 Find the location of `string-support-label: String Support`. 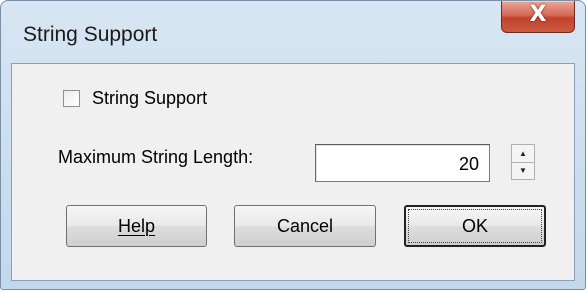

string-support-label: String Support is located at coordinates (149, 98).